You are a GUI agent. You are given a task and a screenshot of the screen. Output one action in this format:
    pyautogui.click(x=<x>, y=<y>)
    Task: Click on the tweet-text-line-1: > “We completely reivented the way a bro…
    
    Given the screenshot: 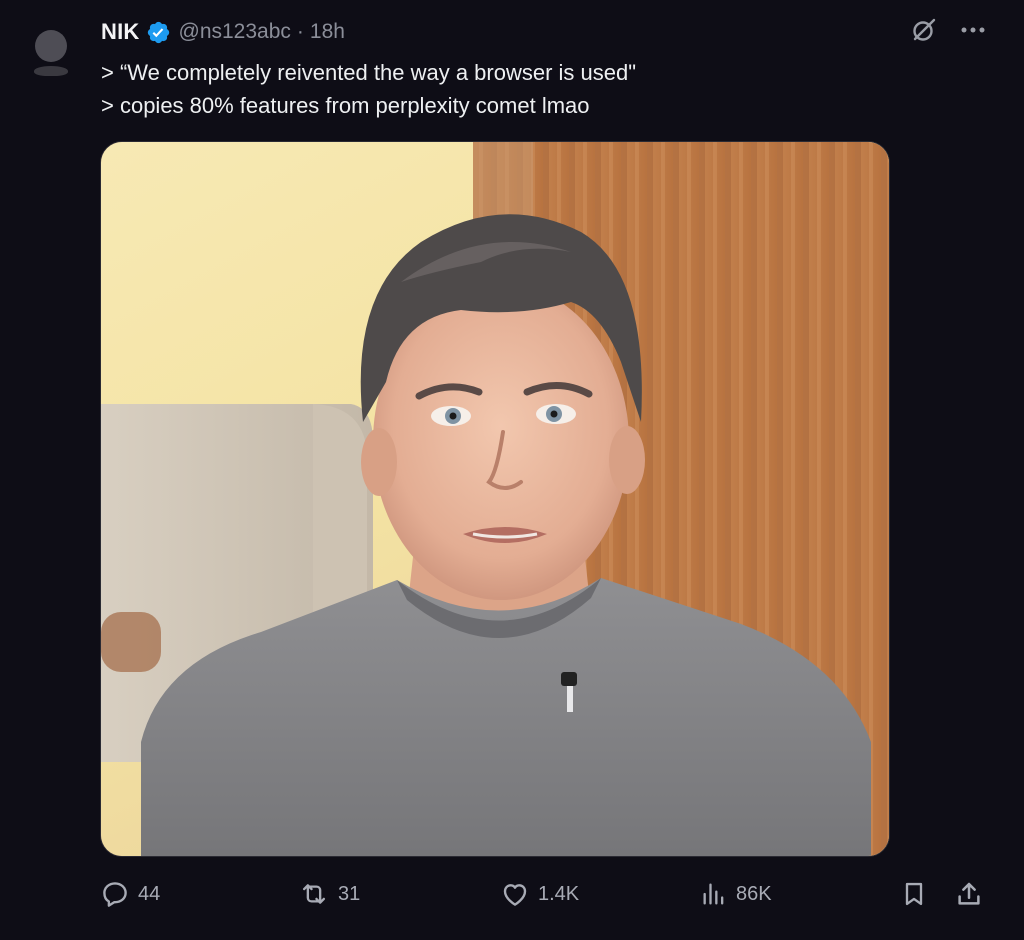 What is the action you would take?
    pyautogui.click(x=369, y=72)
    